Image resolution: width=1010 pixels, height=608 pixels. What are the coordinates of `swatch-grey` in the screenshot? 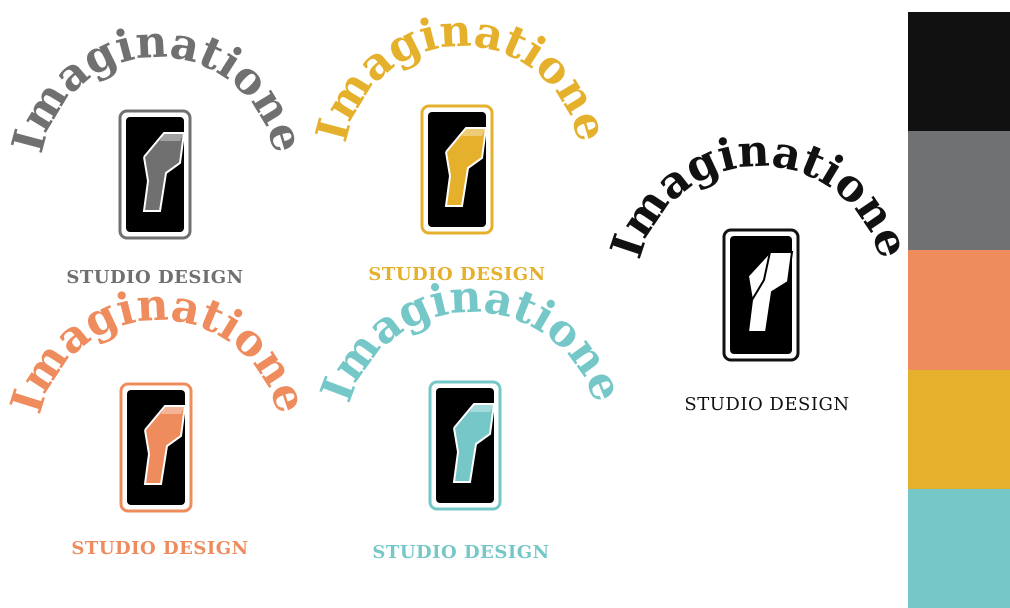 It's located at (959, 191).